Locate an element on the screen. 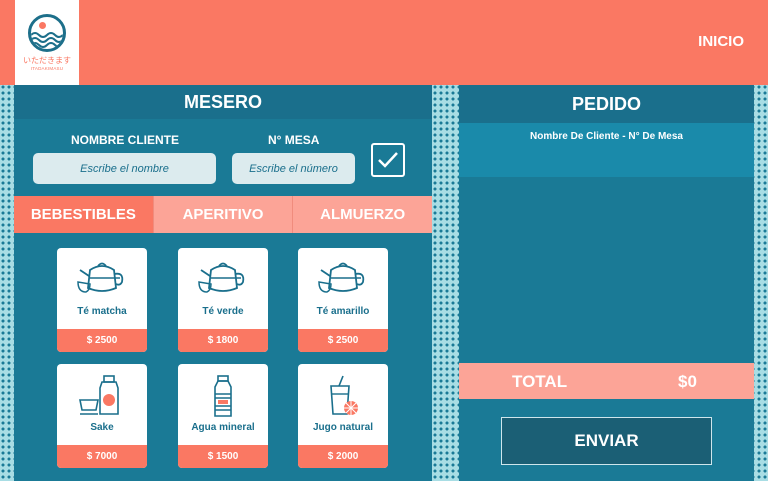 The width and height of the screenshot is (768, 481). product-name: Sake is located at coordinates (102, 427).